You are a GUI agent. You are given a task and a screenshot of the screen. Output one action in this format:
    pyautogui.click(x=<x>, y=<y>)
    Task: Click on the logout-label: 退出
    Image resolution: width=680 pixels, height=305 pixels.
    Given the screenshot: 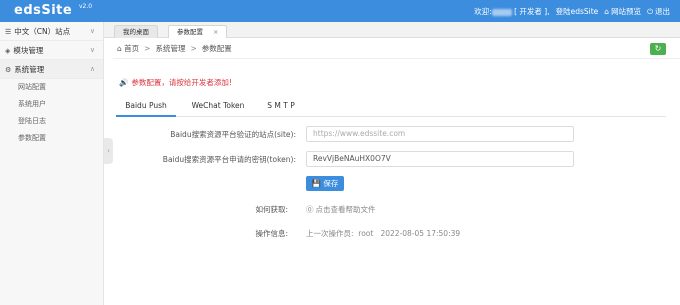 What is the action you would take?
    pyautogui.click(x=662, y=11)
    